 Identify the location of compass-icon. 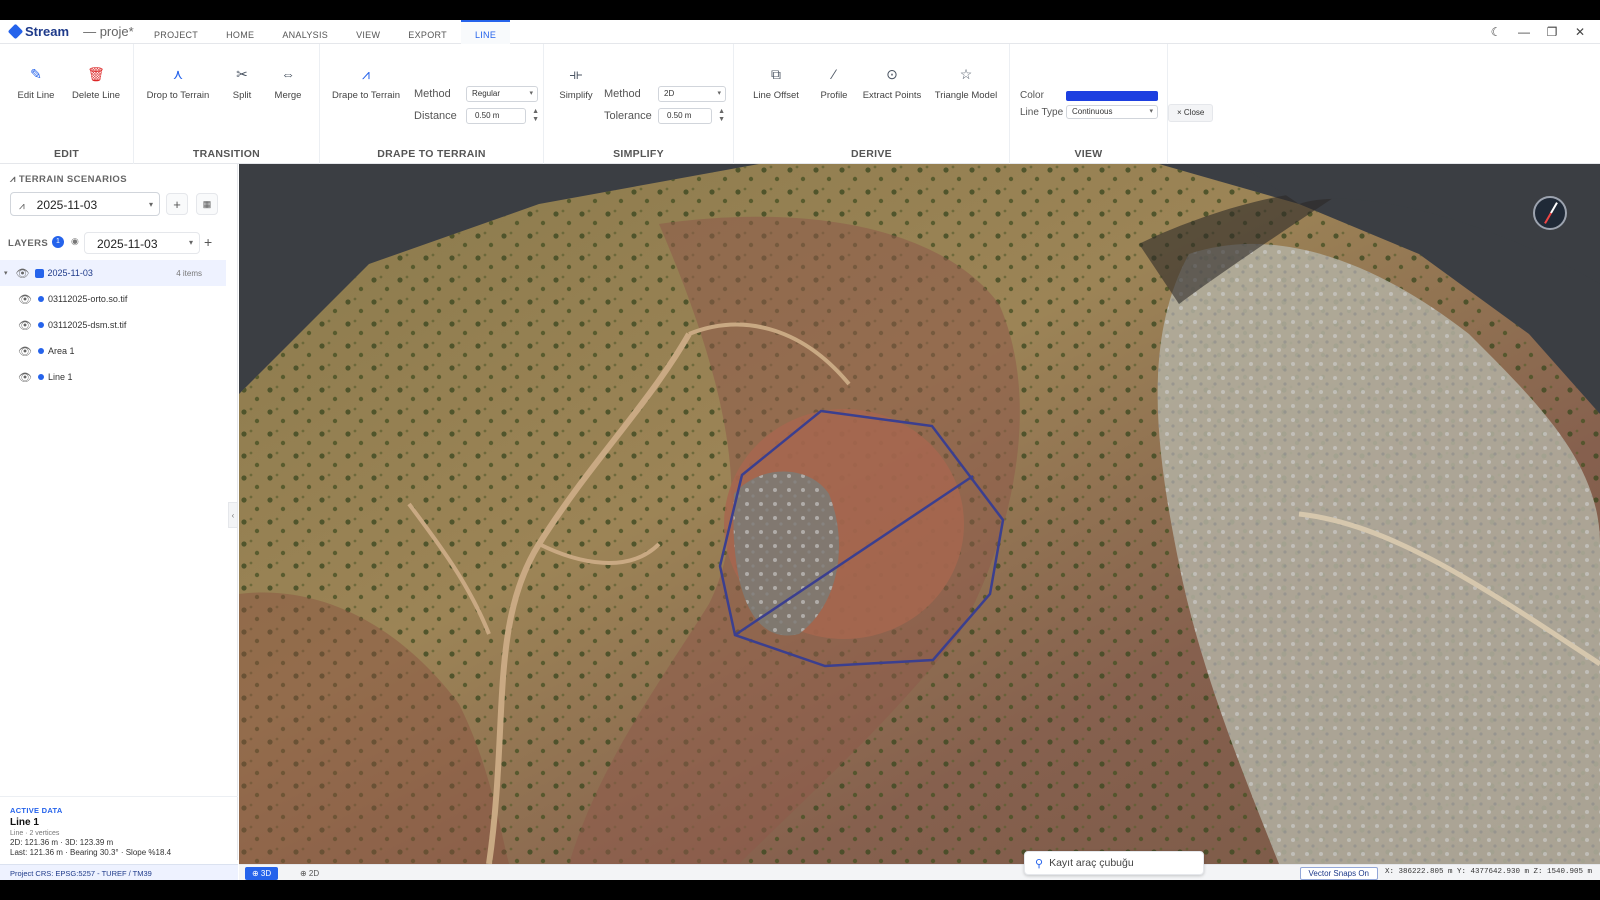
(1550, 213).